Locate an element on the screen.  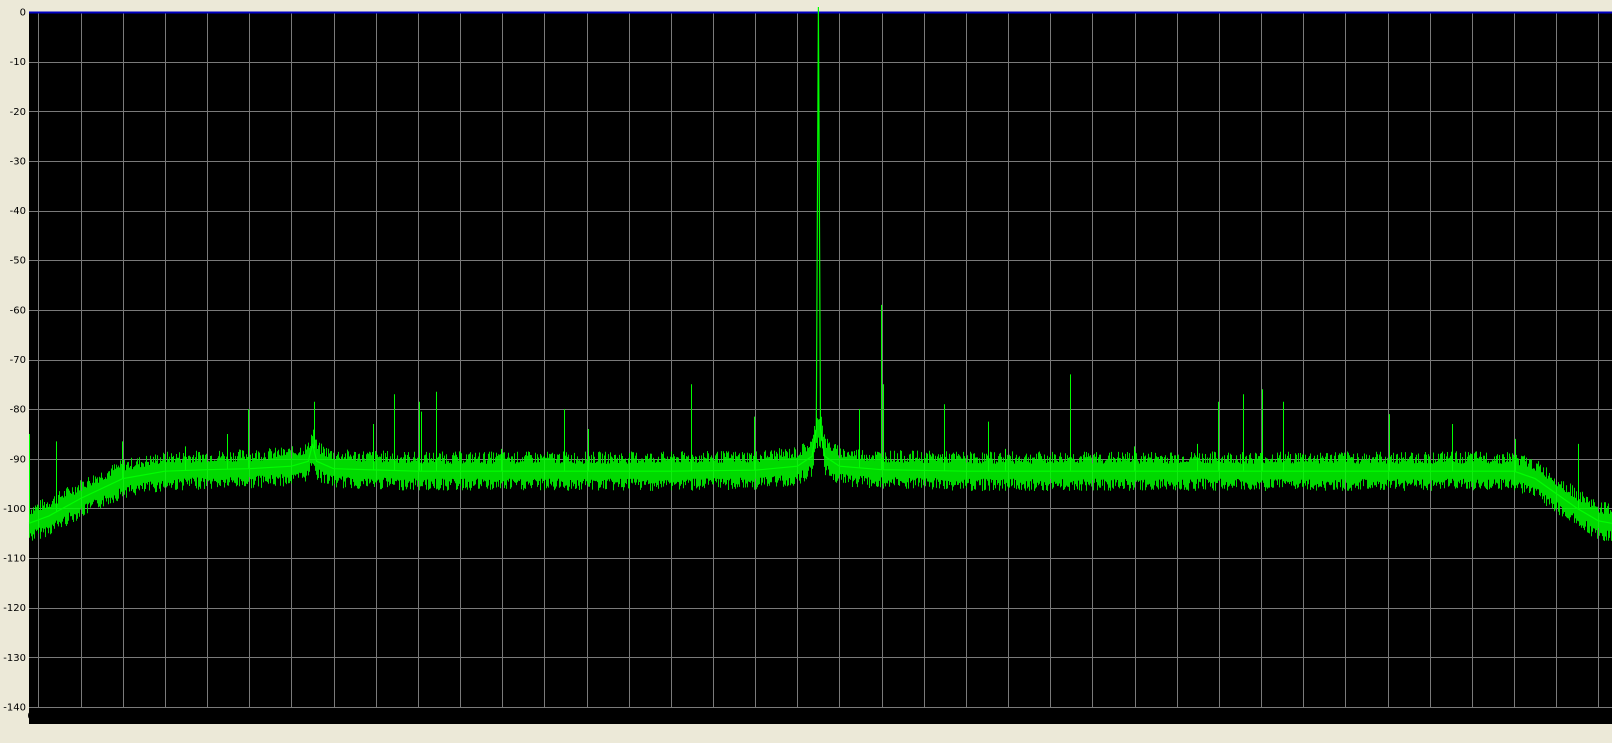
x-tick-label: 0.88 is located at coordinates (586, 716).